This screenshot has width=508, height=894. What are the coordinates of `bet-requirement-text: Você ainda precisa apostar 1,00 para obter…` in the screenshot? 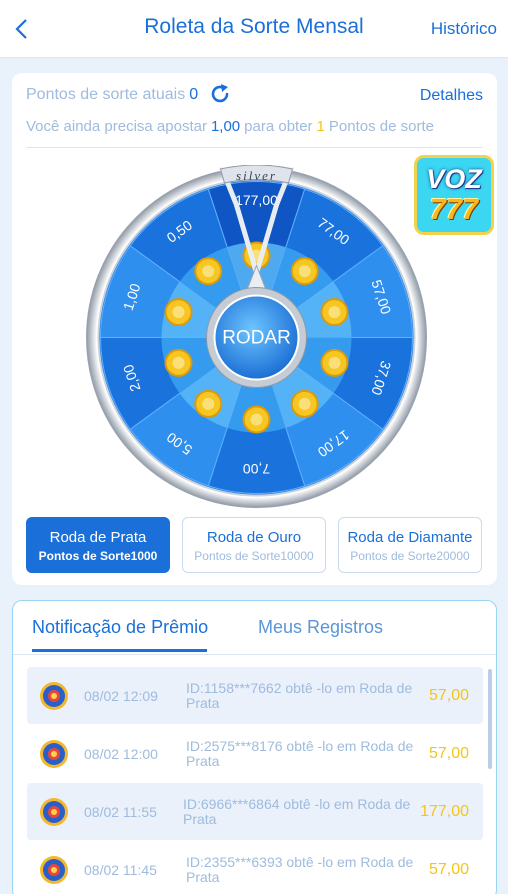 It's located at (230, 126).